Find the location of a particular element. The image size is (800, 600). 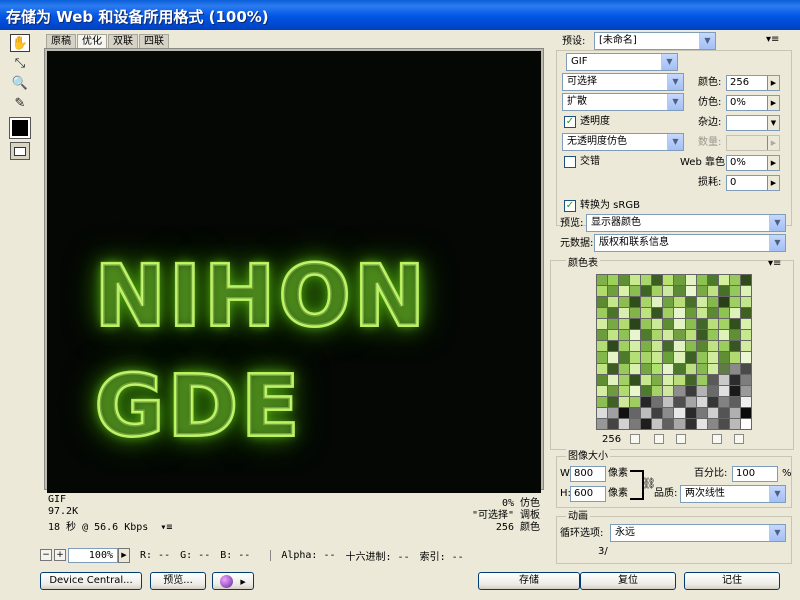

zoom-level-field: 100% is located at coordinates (93, 555).